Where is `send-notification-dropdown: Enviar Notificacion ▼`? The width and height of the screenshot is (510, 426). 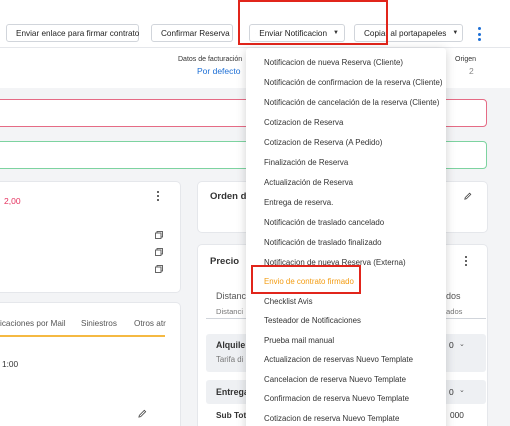
send-notification-dropdown: Enviar Notificacion ▼ is located at coordinates (297, 33).